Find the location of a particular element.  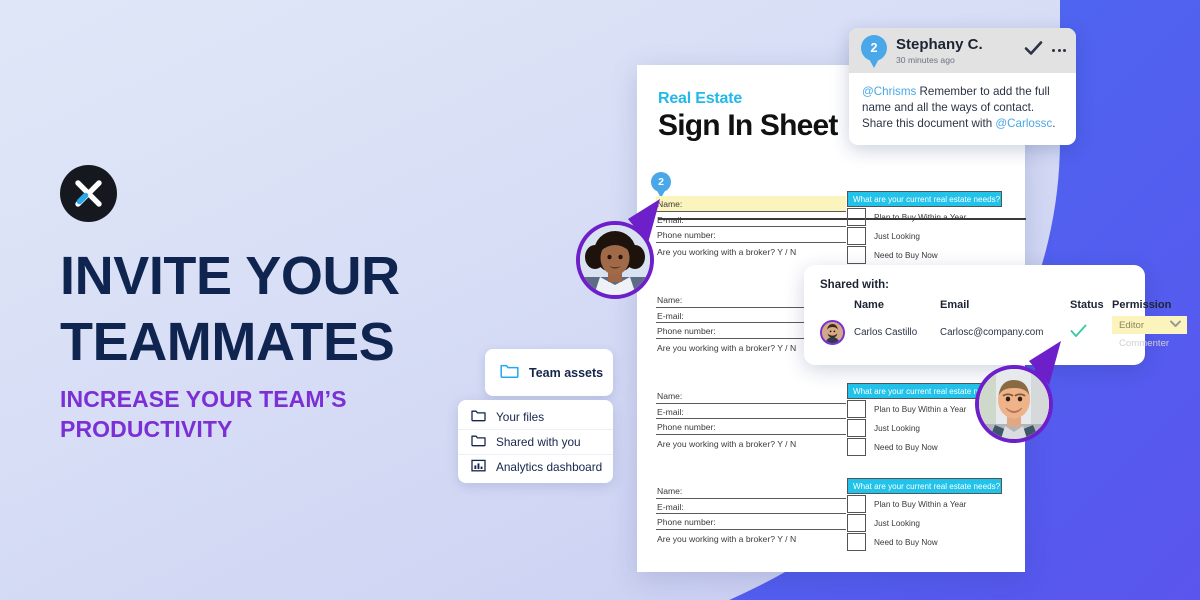

team-assets-label: Team assets is located at coordinates (566, 372).